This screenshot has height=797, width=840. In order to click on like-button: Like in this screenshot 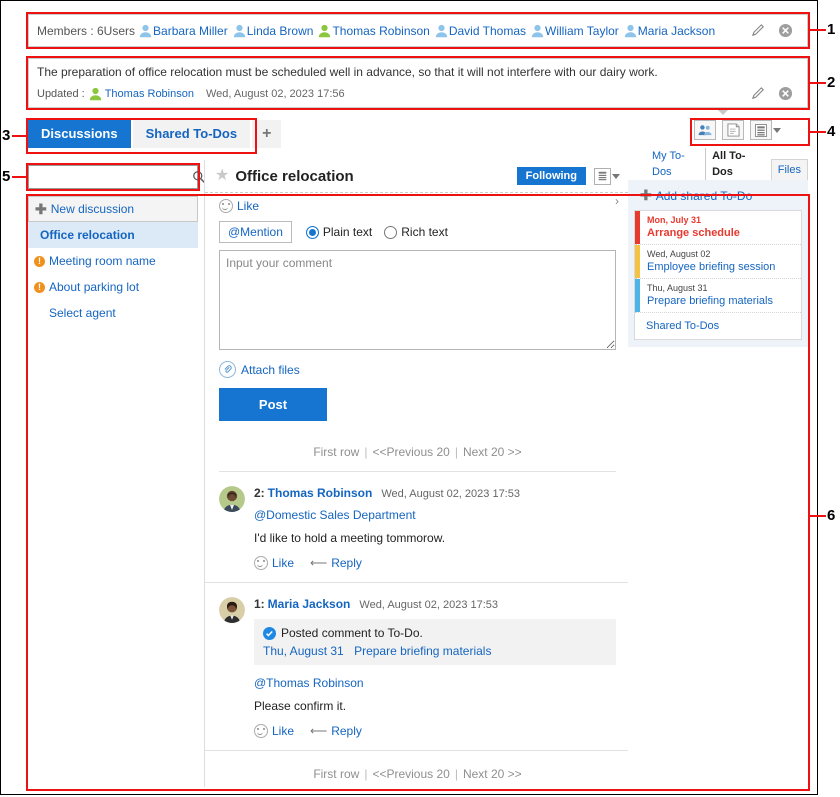, I will do `click(239, 206)`.